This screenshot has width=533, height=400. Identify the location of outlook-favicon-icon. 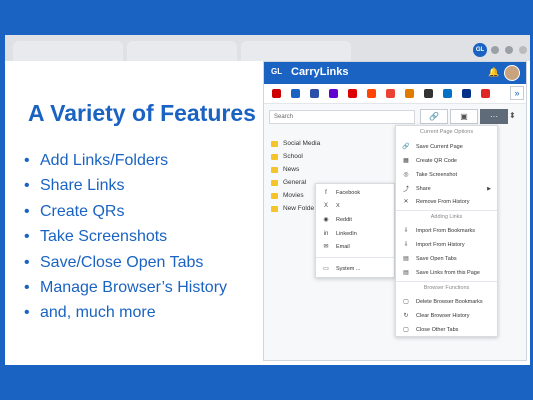
(447, 93).